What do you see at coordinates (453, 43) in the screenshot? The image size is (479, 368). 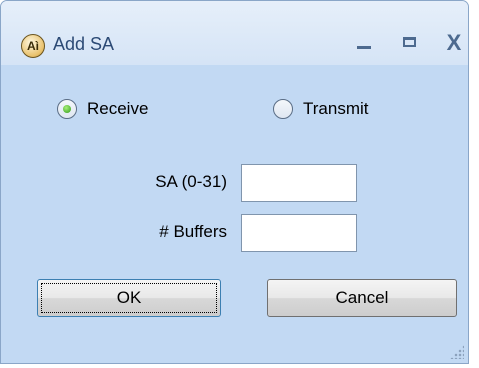 I see `close-button: X` at bounding box center [453, 43].